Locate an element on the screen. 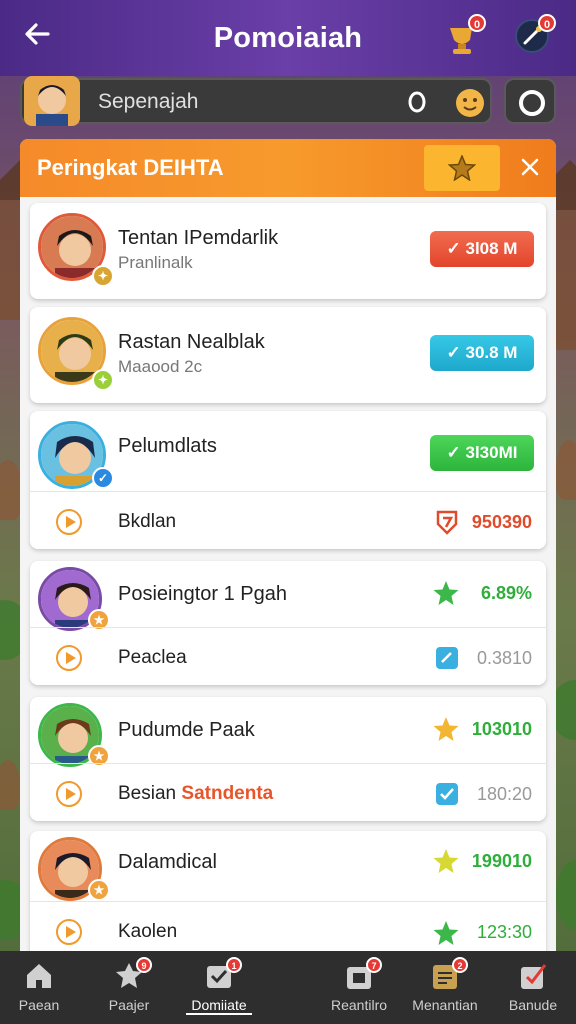  score-pill: ✓ 30.8 M is located at coordinates (482, 353).